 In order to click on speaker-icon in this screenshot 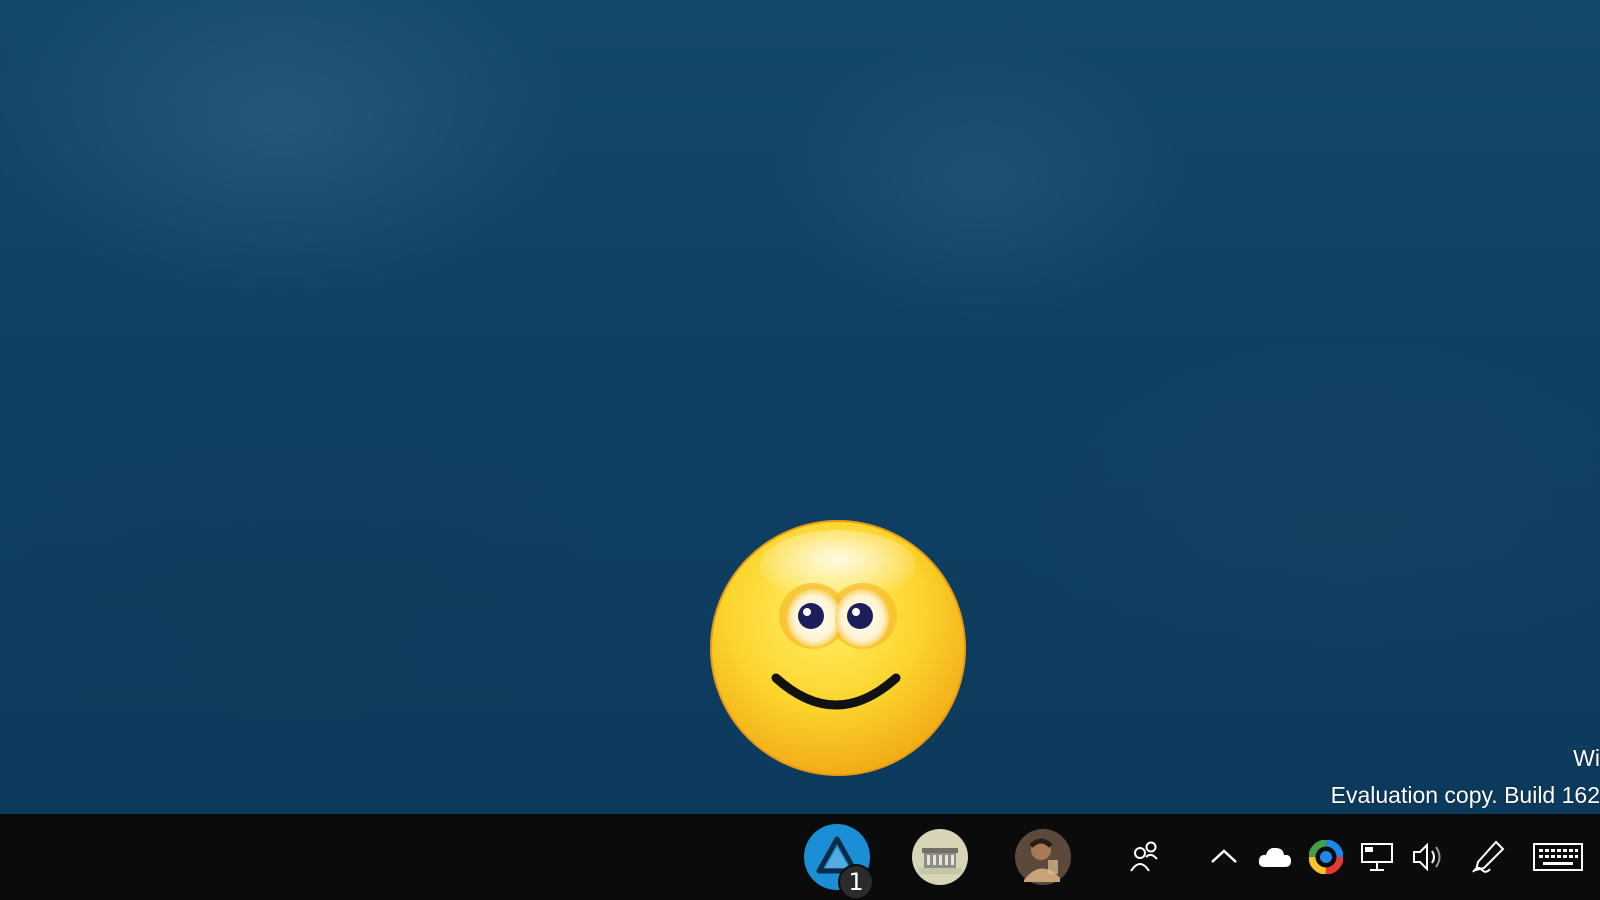, I will do `click(1427, 857)`.